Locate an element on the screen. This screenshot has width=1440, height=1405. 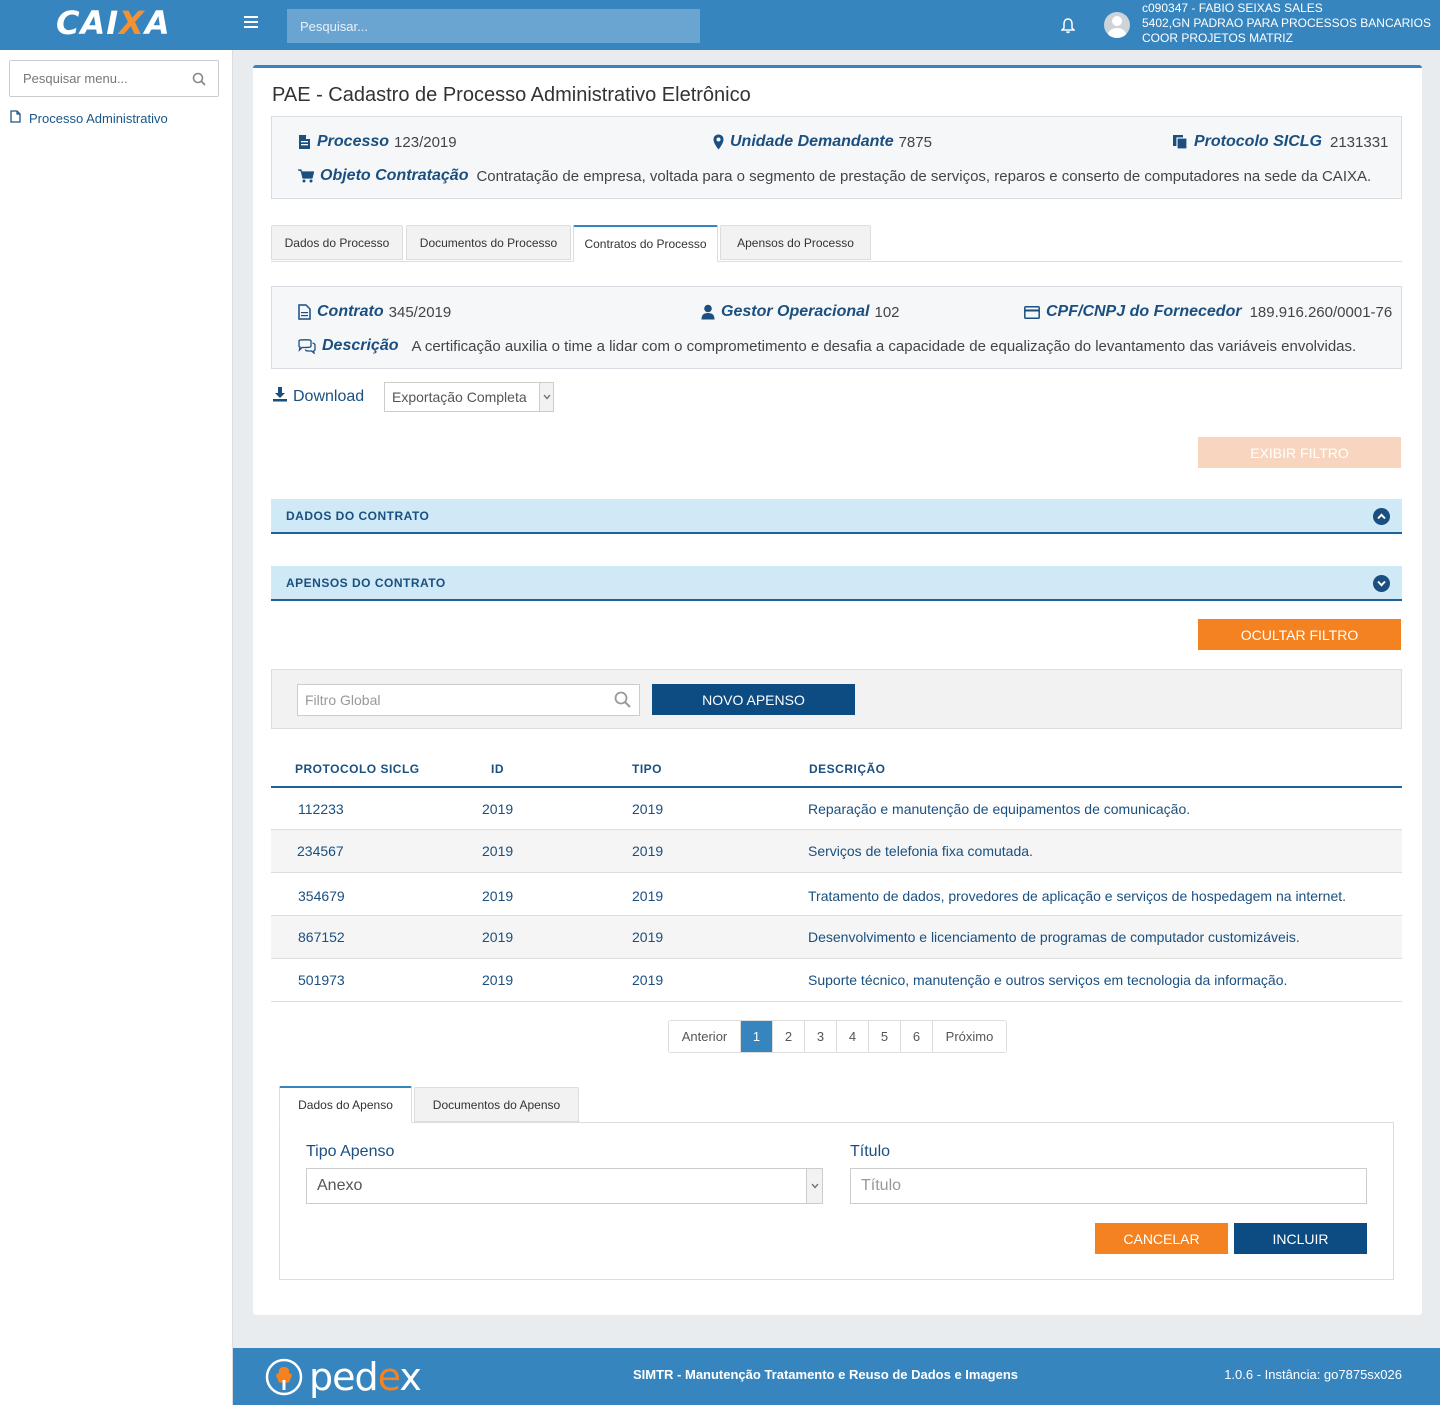
copy-icon is located at coordinates (1180, 142).